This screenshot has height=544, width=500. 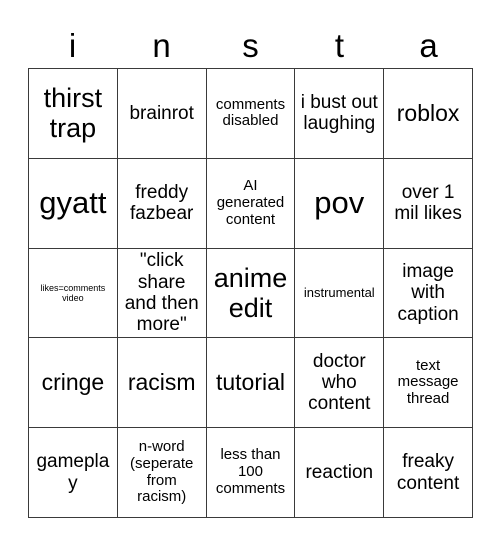 I want to click on bingo-cell: comments disabled, so click(x=251, y=114).